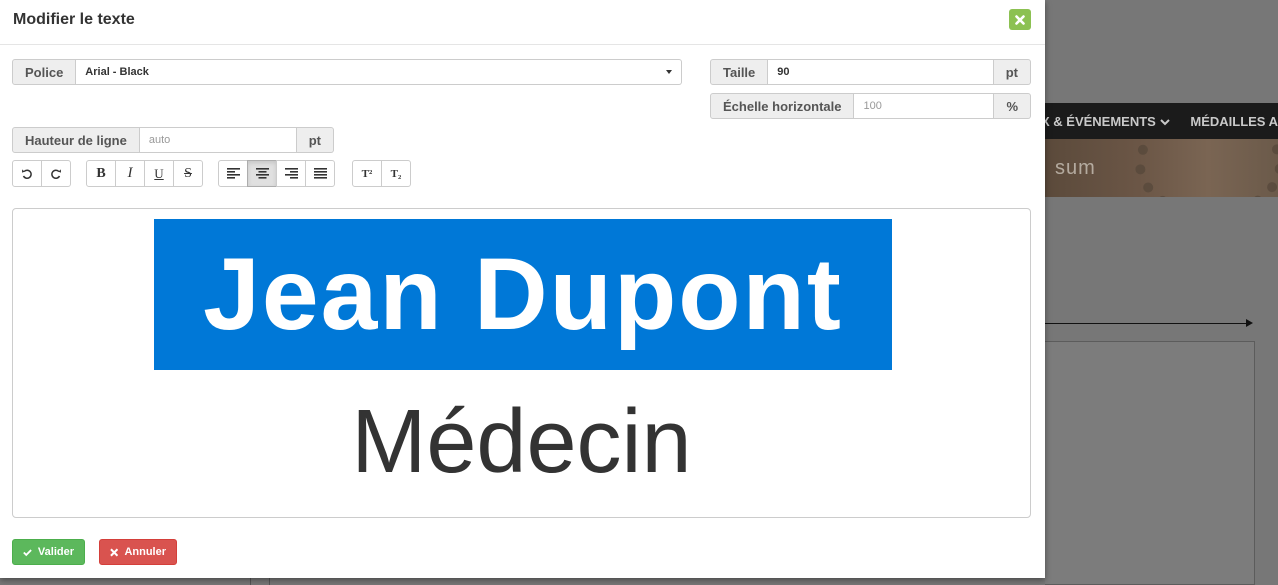 The height and width of the screenshot is (585, 1278). I want to click on bold-icon: B, so click(101, 173).